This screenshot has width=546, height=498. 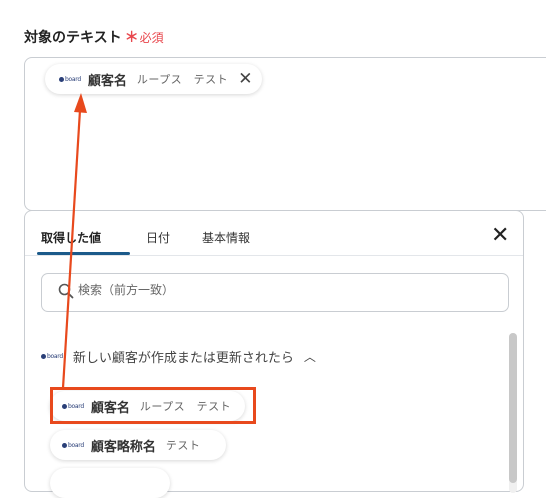 I want to click on search-input, so click(x=283, y=290).